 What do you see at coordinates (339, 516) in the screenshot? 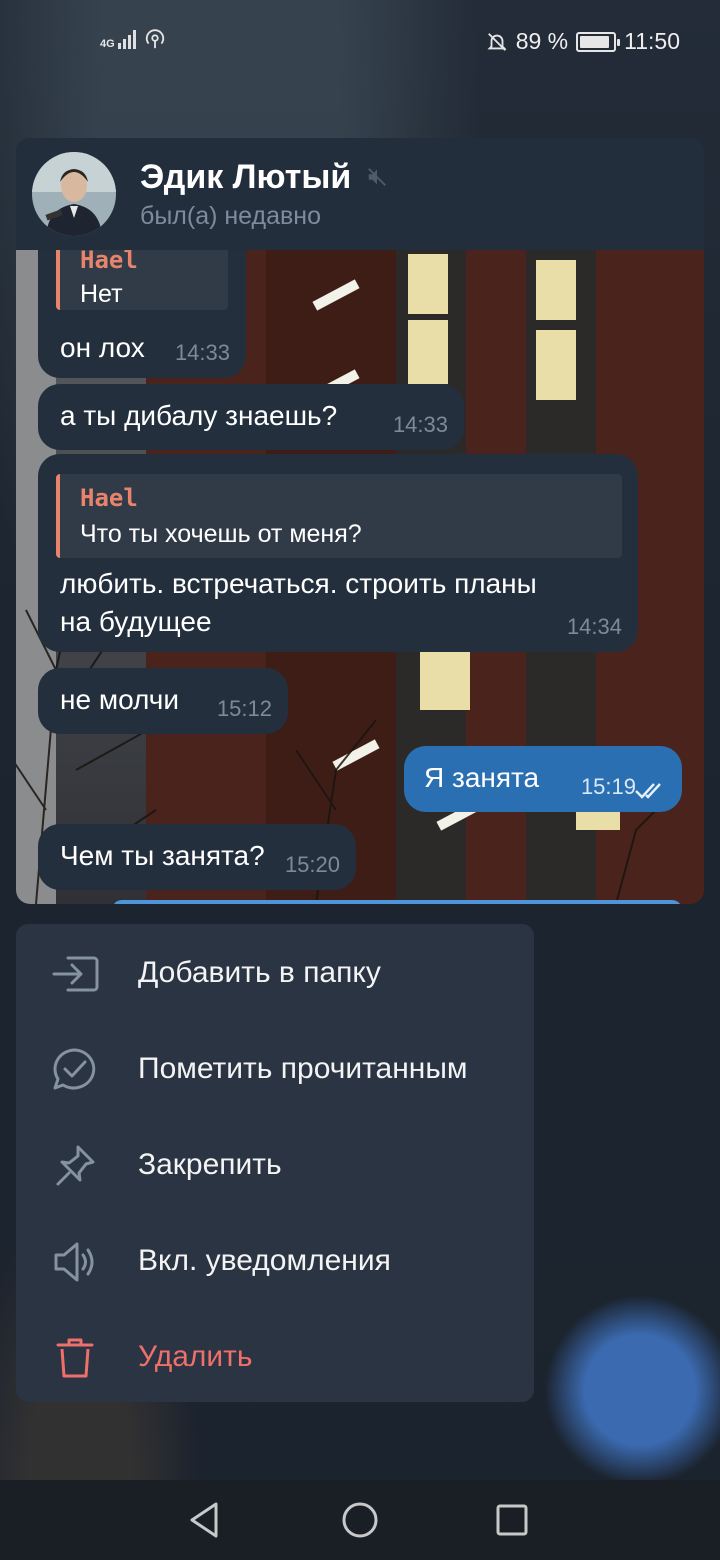
I see `reply-quote: Hael Что ты хочешь от меня?` at bounding box center [339, 516].